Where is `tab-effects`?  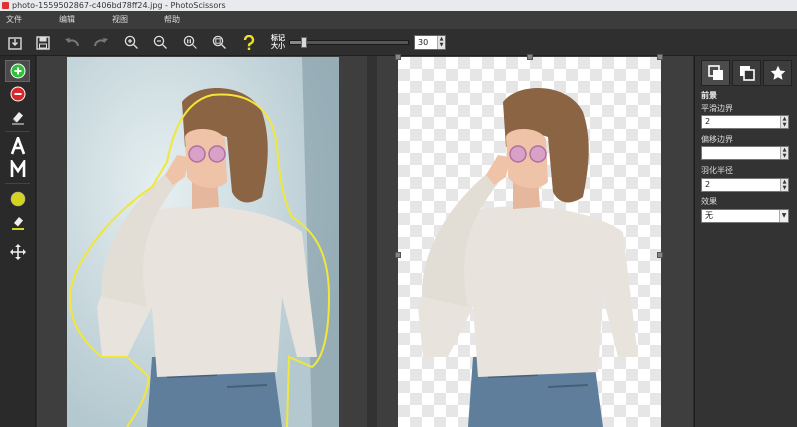 tab-effects is located at coordinates (777, 73).